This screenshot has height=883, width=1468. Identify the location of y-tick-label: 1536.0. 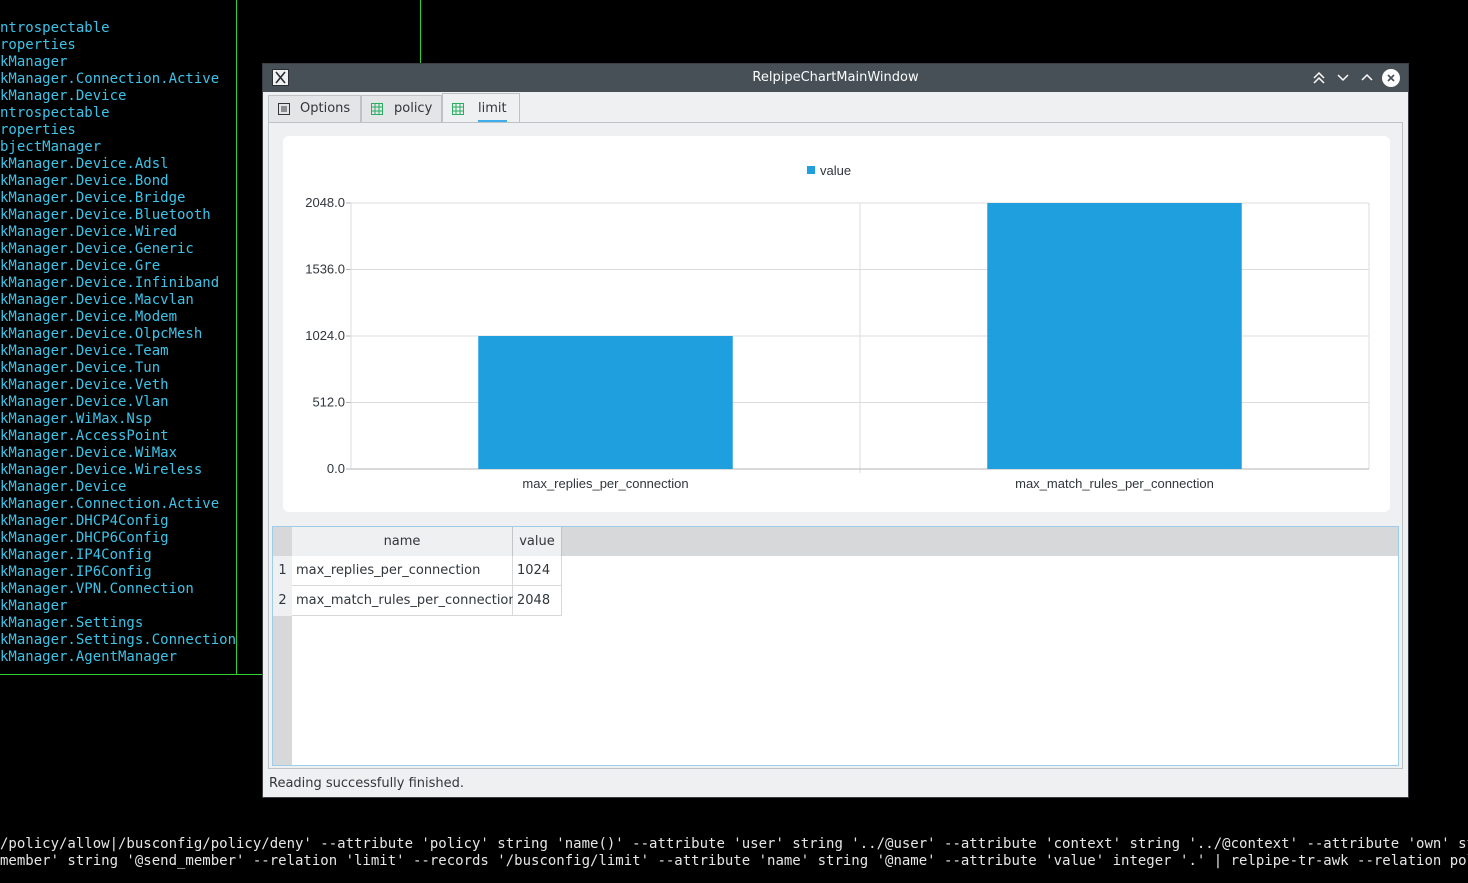
(325, 269).